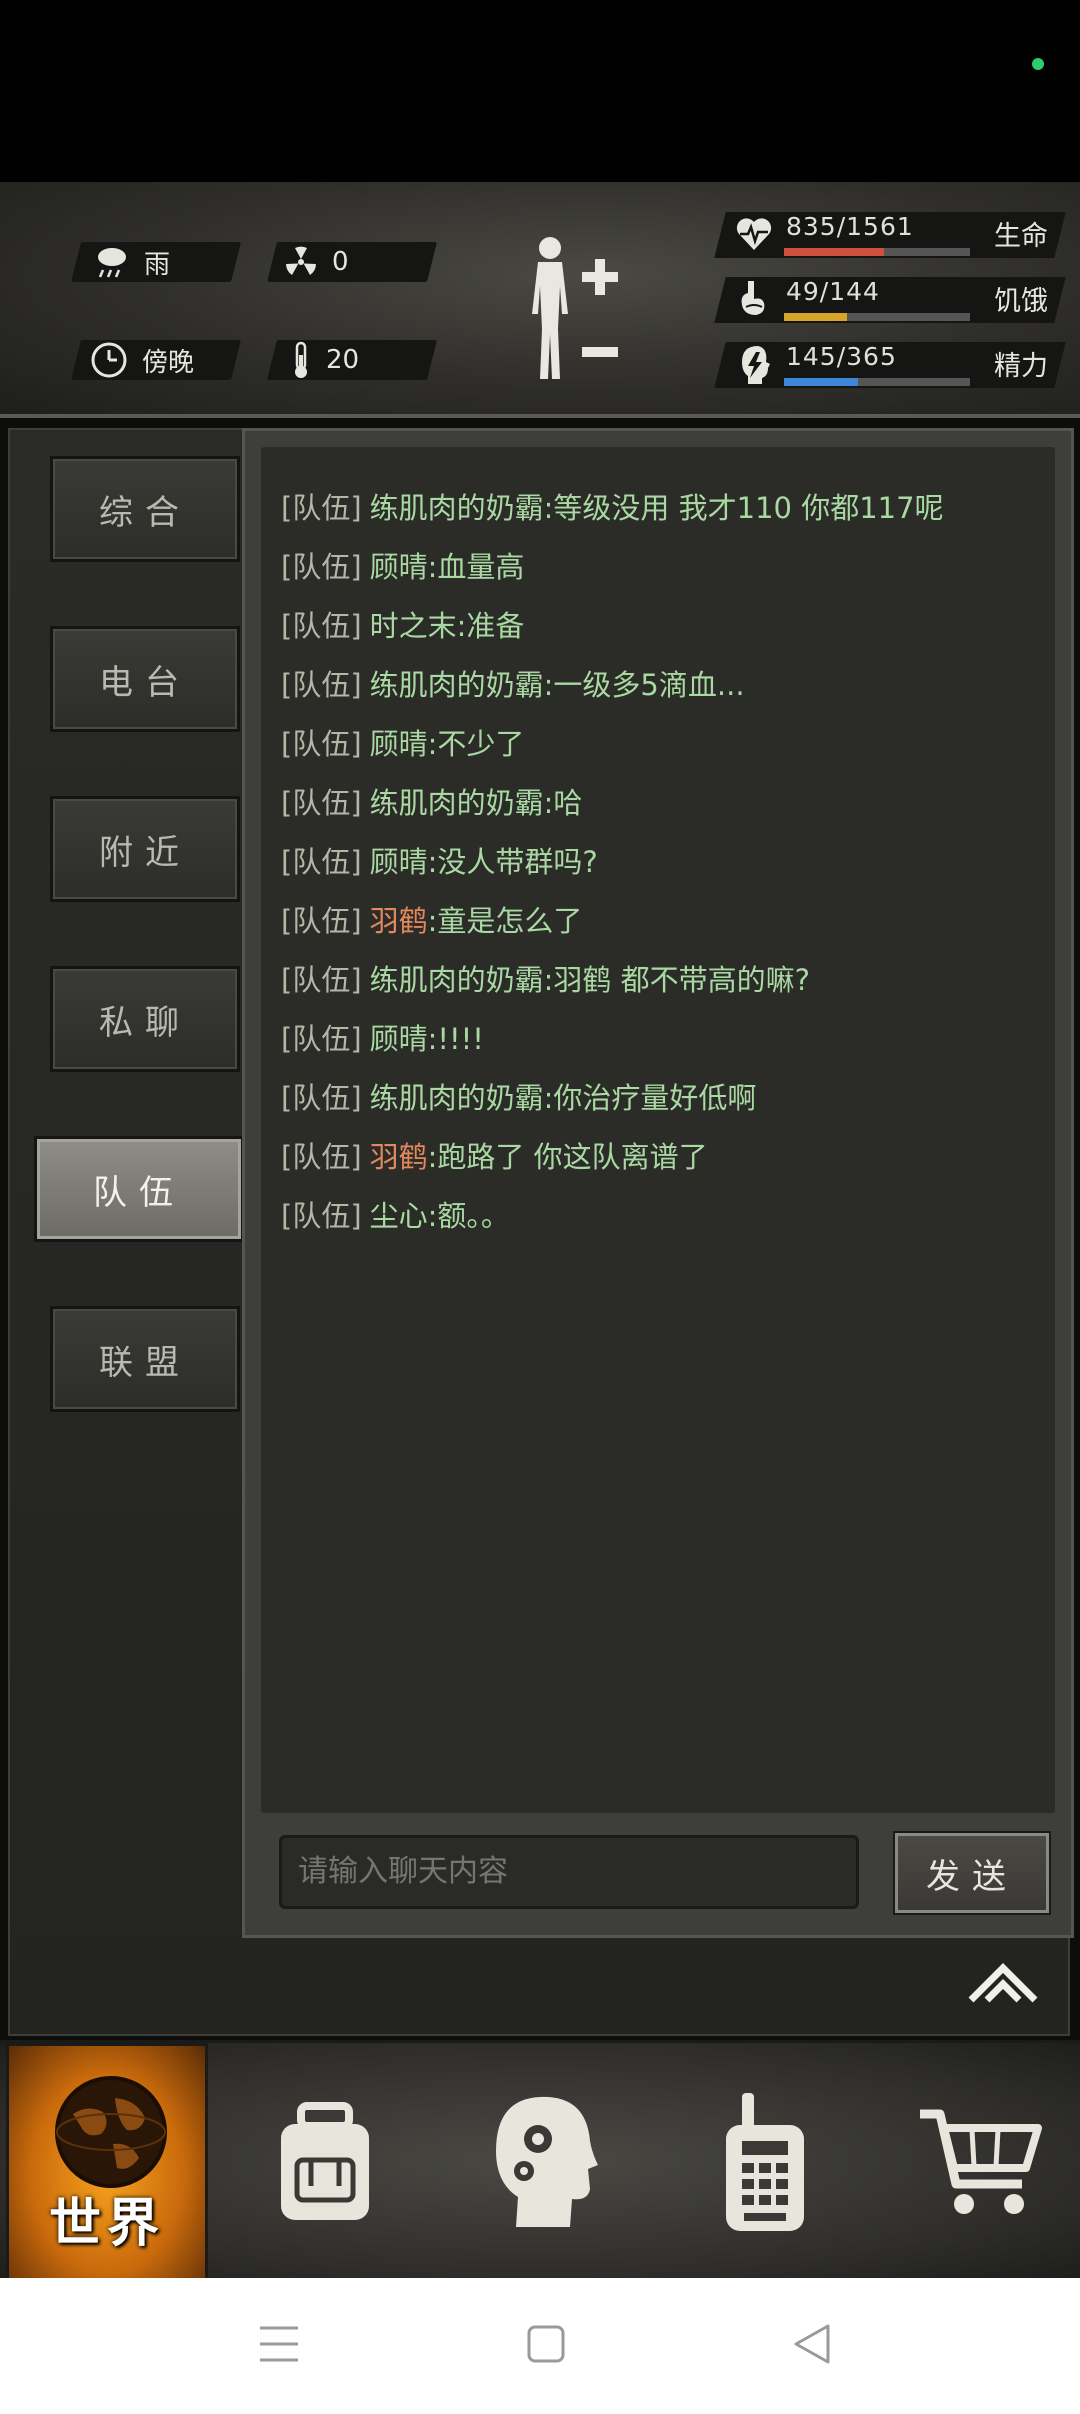 This screenshot has height=2414, width=1080. I want to click on message-text: :不少了, so click(476, 744).